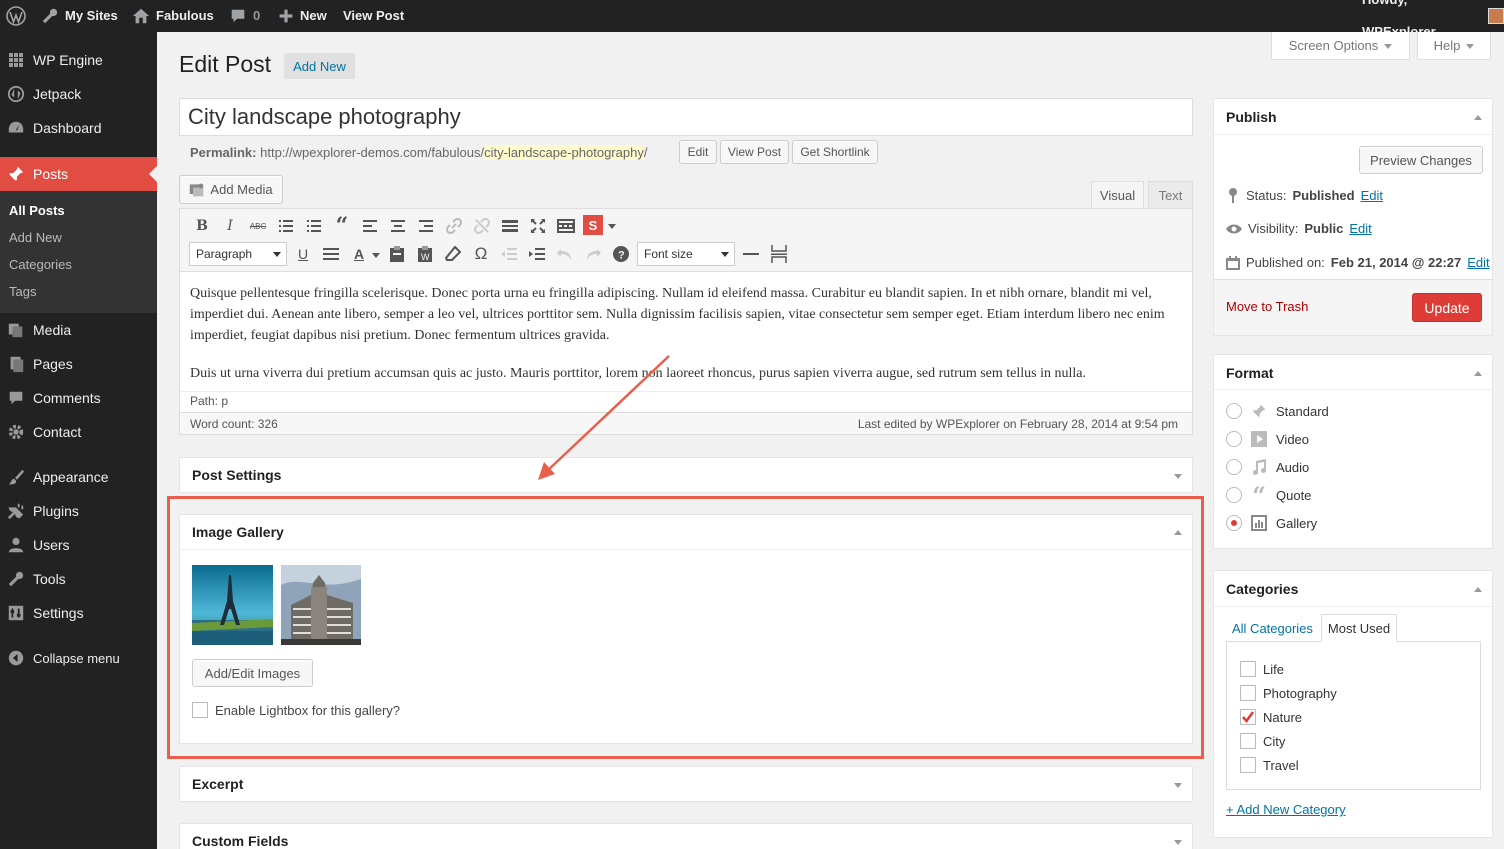  What do you see at coordinates (1234, 467) in the screenshot?
I see `format-radio-audio` at bounding box center [1234, 467].